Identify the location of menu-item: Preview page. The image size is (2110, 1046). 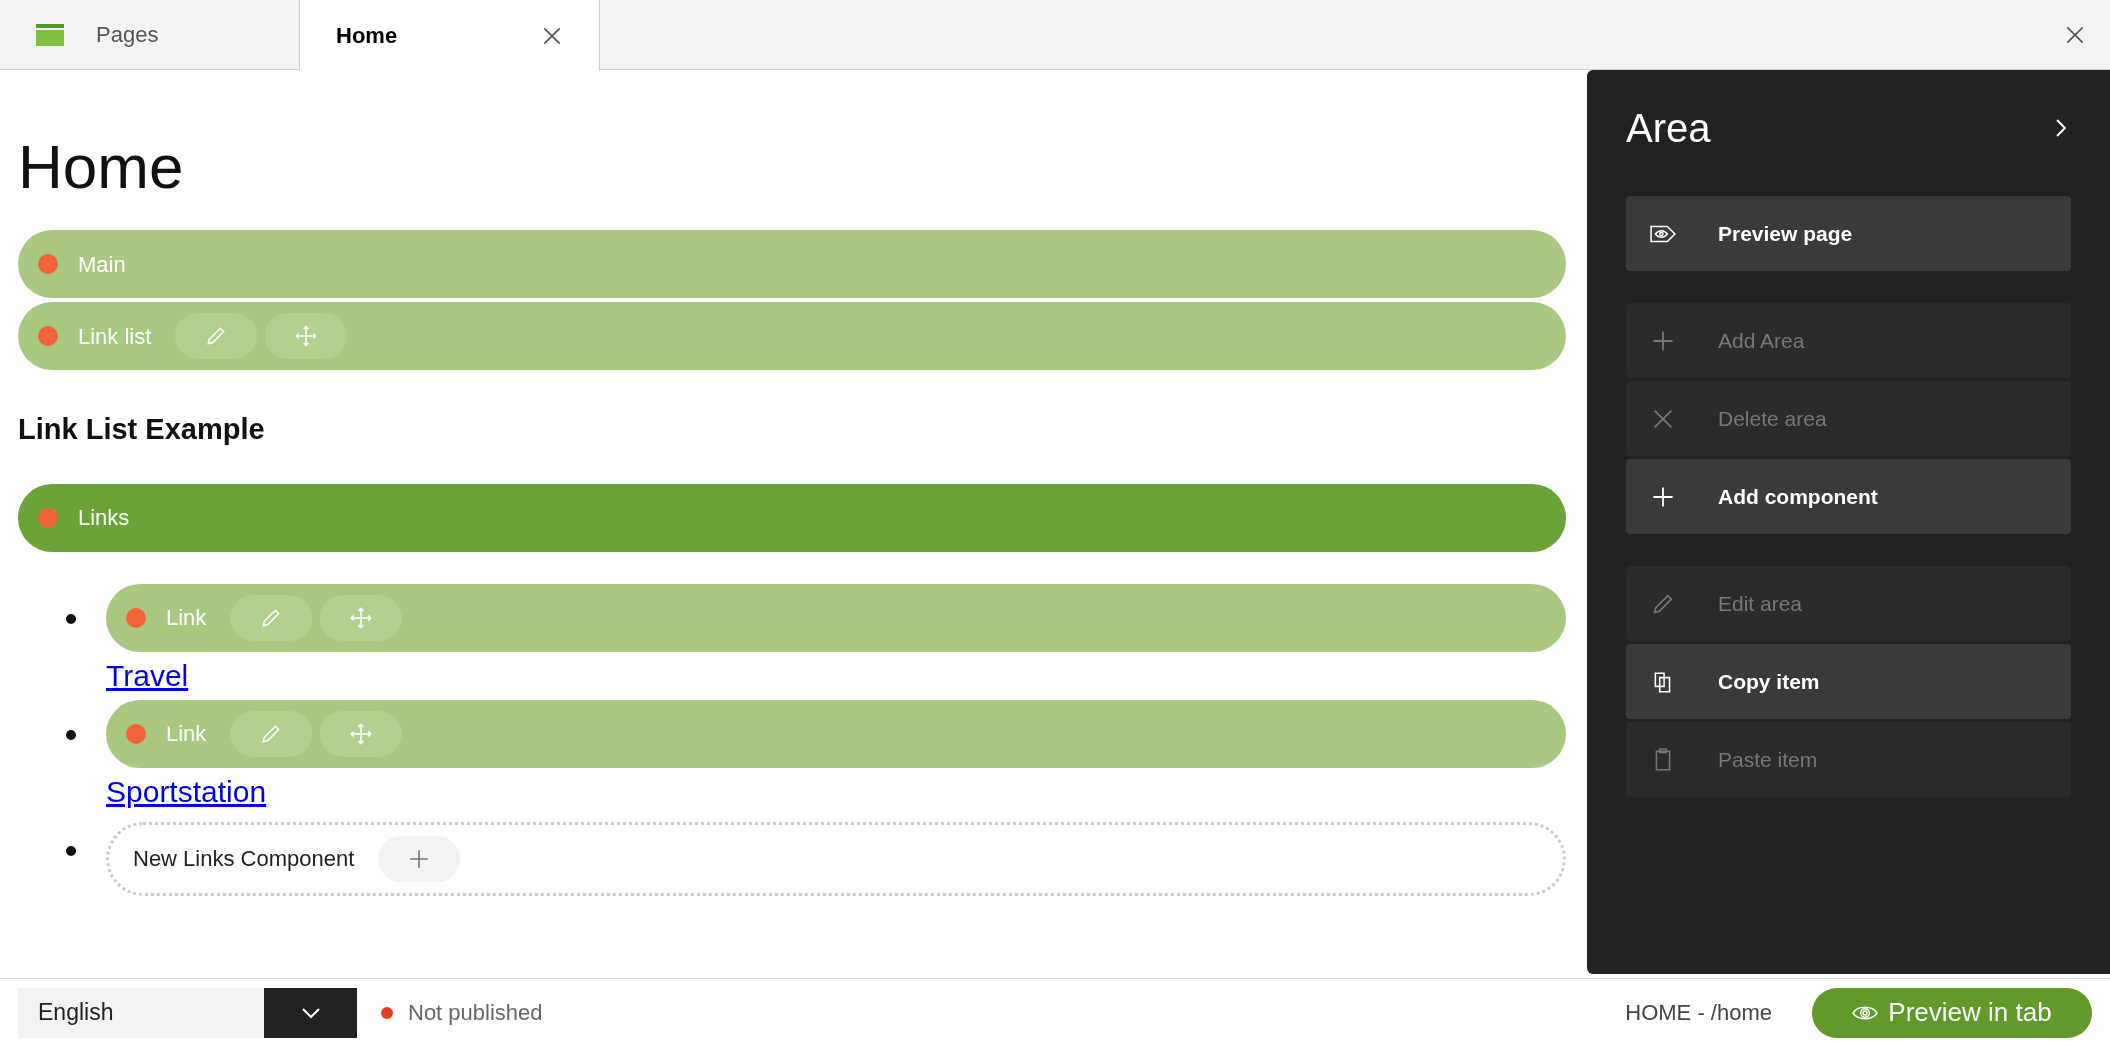
(1848, 233).